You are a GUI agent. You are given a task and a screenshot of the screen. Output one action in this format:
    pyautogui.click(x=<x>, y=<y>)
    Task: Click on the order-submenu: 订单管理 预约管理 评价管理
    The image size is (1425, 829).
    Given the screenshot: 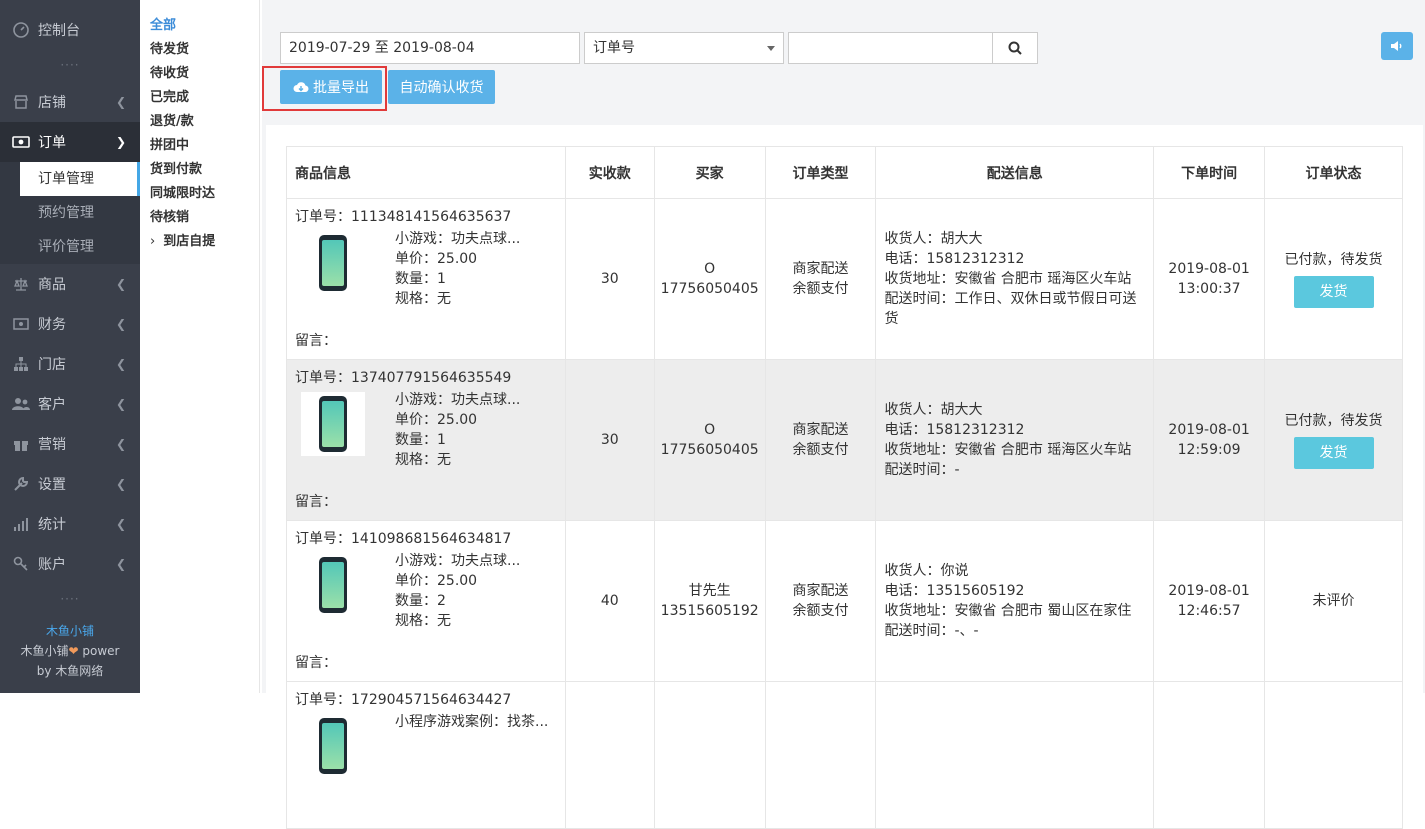 What is the action you would take?
    pyautogui.click(x=70, y=213)
    